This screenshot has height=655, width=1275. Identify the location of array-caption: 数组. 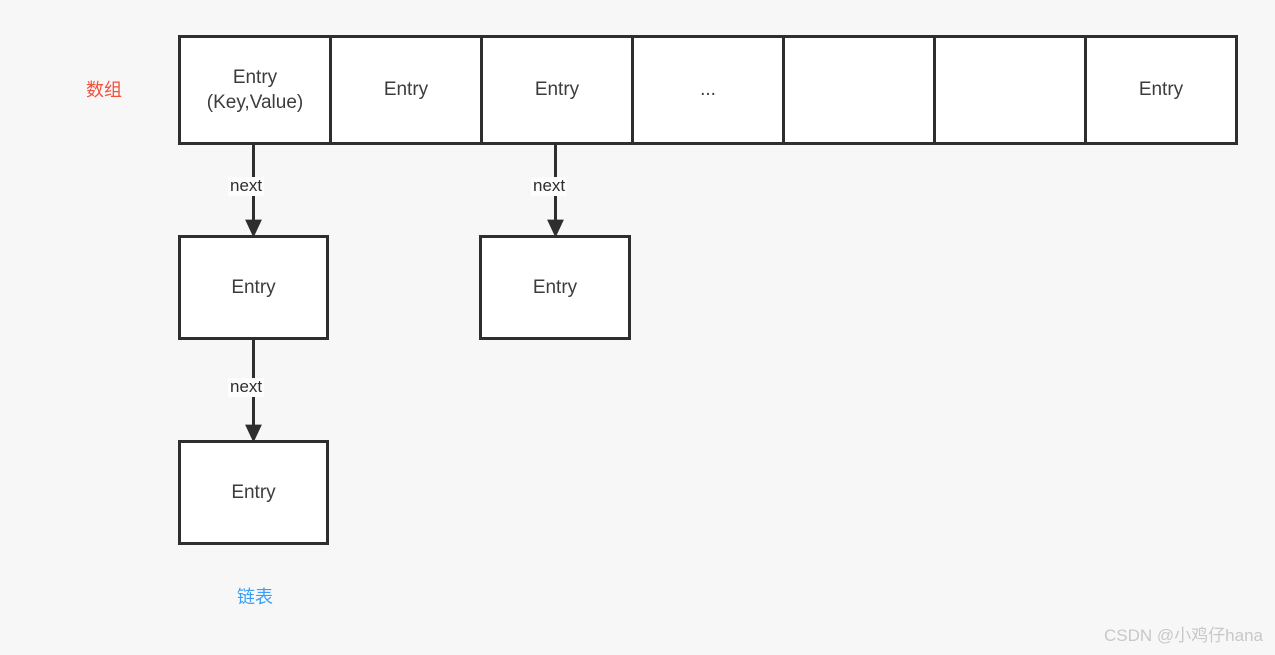
(104, 90).